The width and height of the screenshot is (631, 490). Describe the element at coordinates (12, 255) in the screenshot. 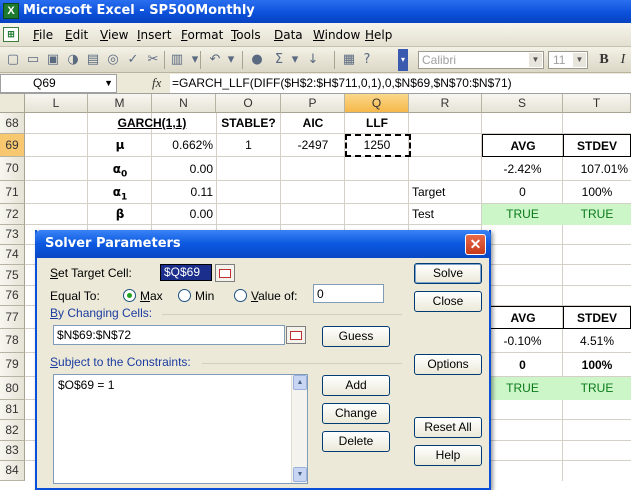

I see `row-header-74: 74` at that location.